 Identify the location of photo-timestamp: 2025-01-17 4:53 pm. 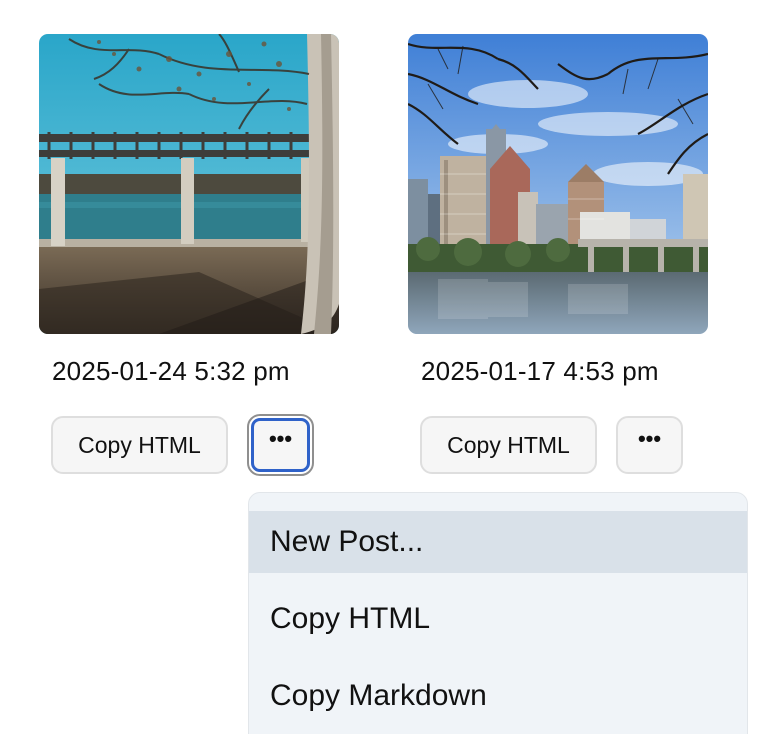
(540, 371).